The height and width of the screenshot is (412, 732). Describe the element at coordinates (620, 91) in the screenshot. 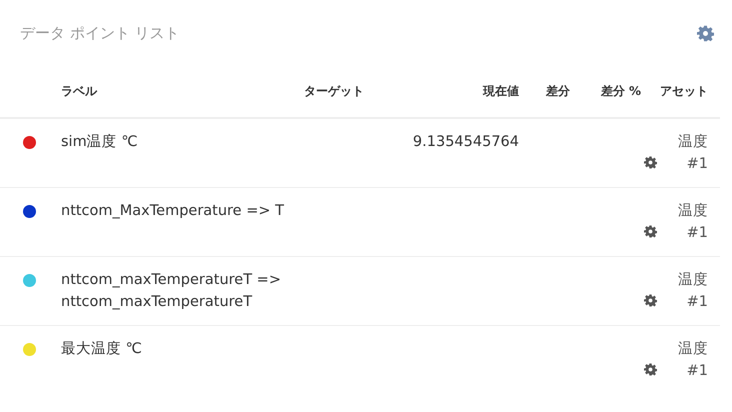

I see `column-header: 差分 %` at that location.